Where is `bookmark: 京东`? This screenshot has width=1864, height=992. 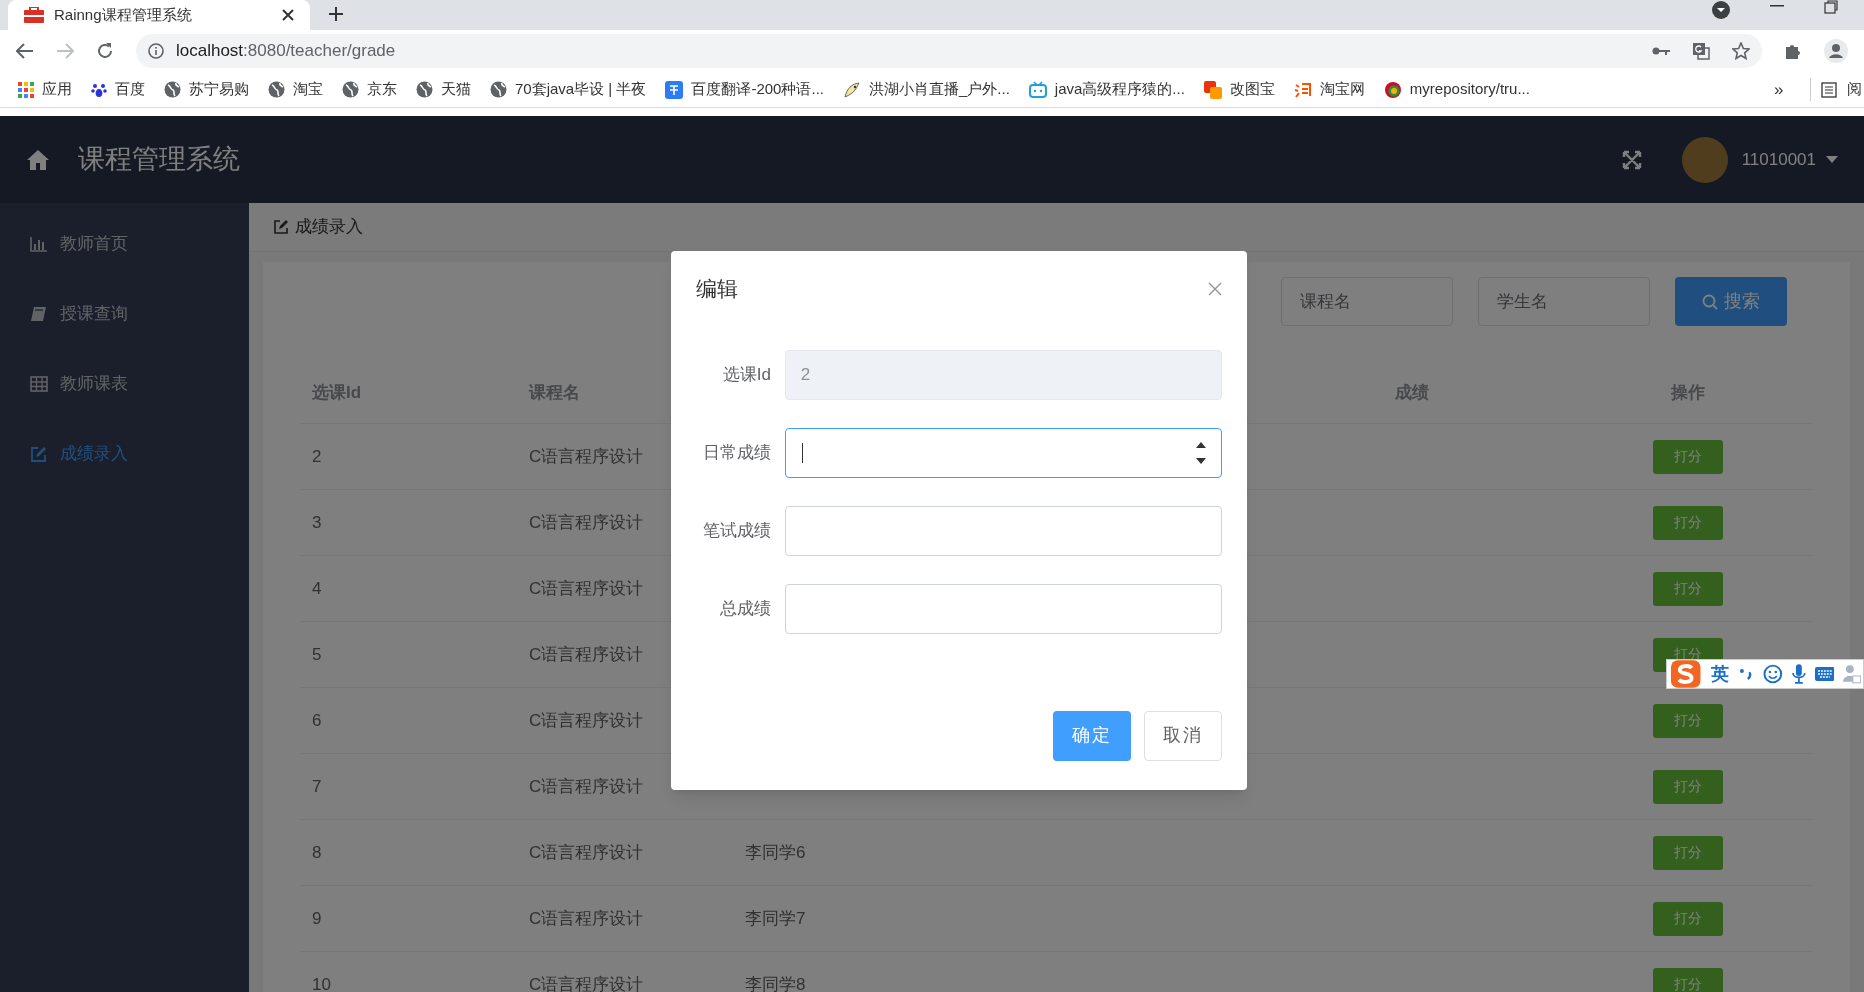 bookmark: 京东 is located at coordinates (369, 89).